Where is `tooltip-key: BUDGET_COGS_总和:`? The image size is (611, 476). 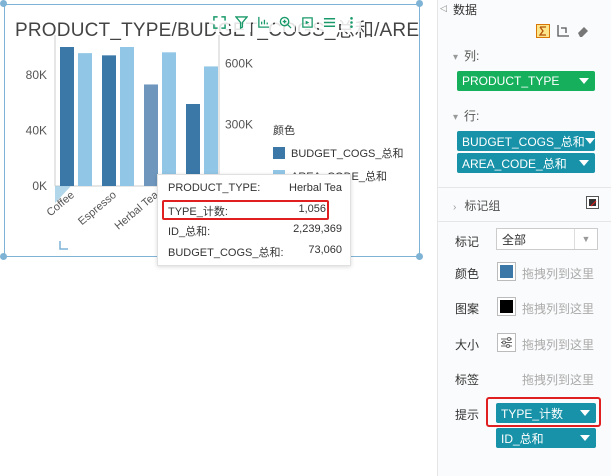 tooltip-key: BUDGET_COGS_总和: is located at coordinates (226, 253).